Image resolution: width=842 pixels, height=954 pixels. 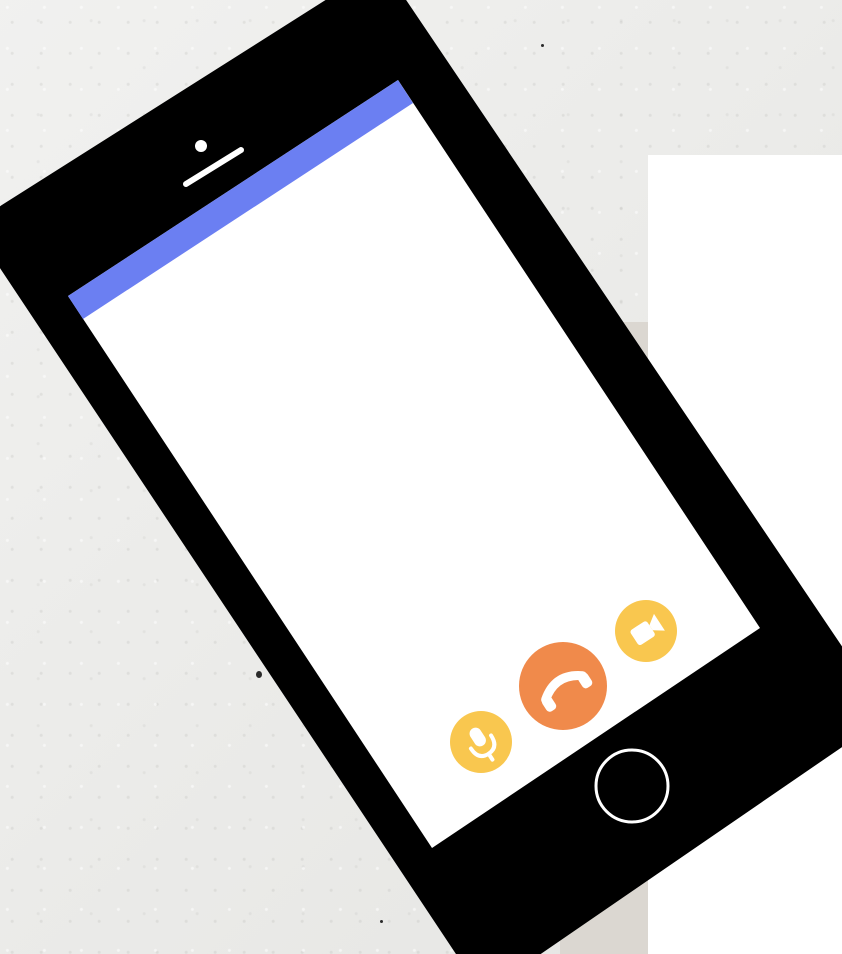 What do you see at coordinates (481, 742) in the screenshot?
I see `mute-button` at bounding box center [481, 742].